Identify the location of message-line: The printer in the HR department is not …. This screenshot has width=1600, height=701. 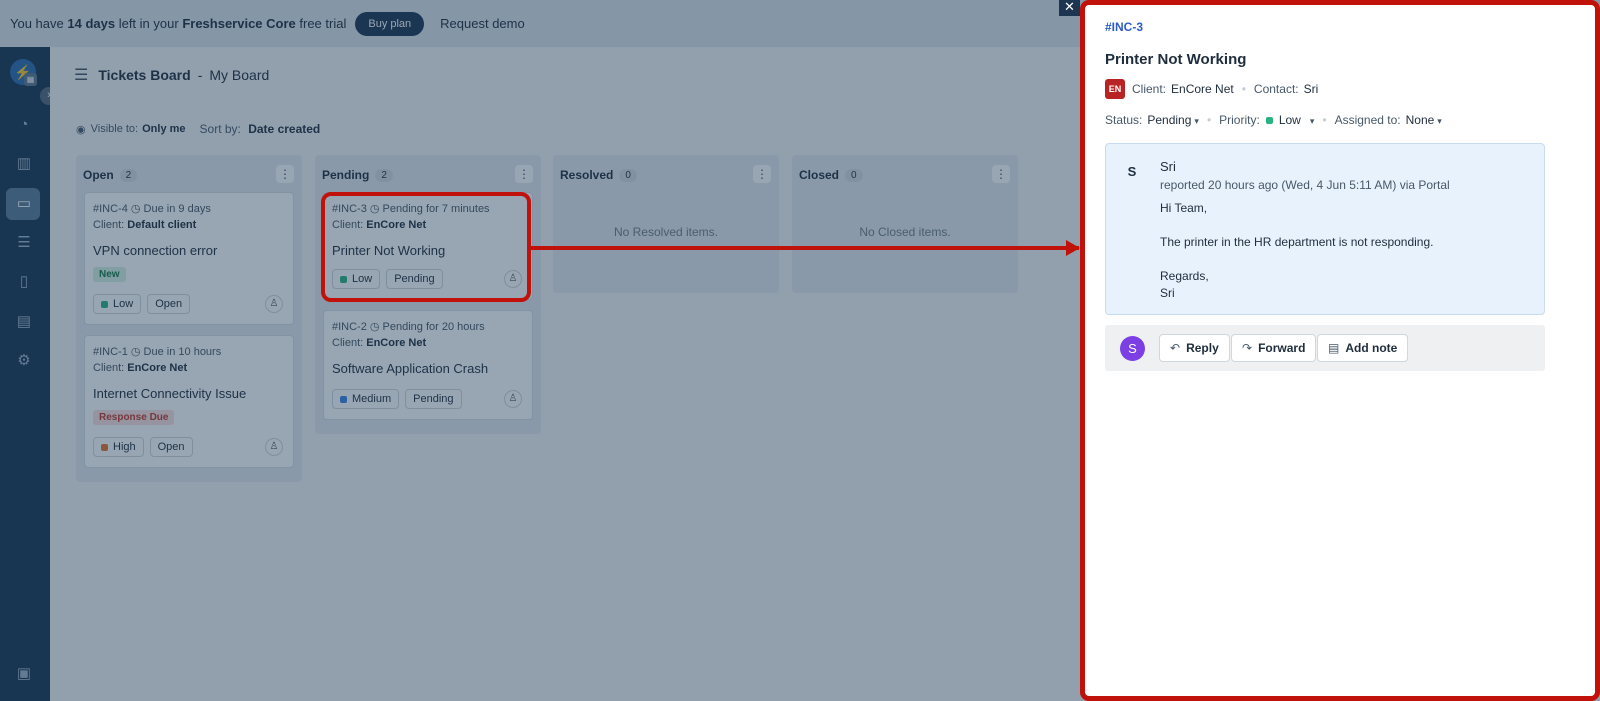
(1297, 242).